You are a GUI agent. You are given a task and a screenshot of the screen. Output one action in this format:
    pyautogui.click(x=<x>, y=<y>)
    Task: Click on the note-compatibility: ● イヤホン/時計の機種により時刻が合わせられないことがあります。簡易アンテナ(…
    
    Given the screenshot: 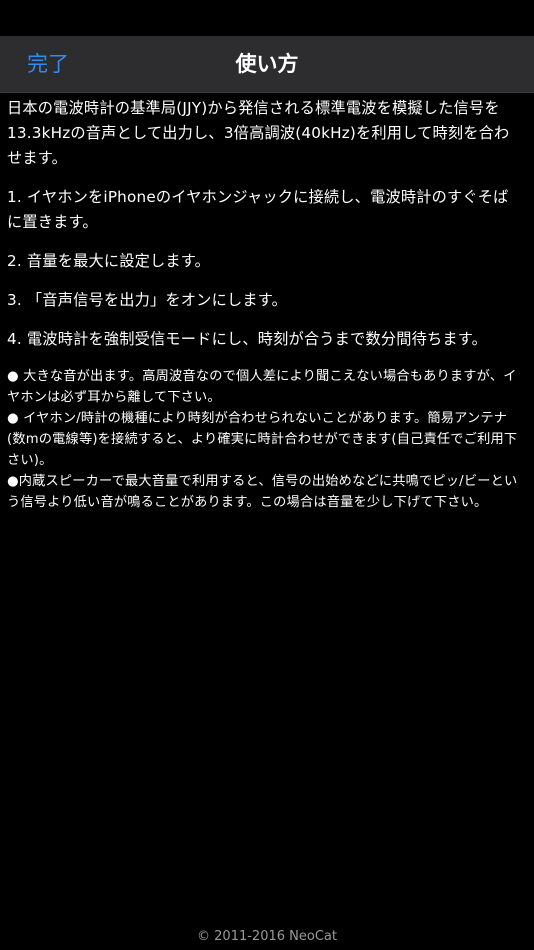 What is the action you would take?
    pyautogui.click(x=262, y=439)
    